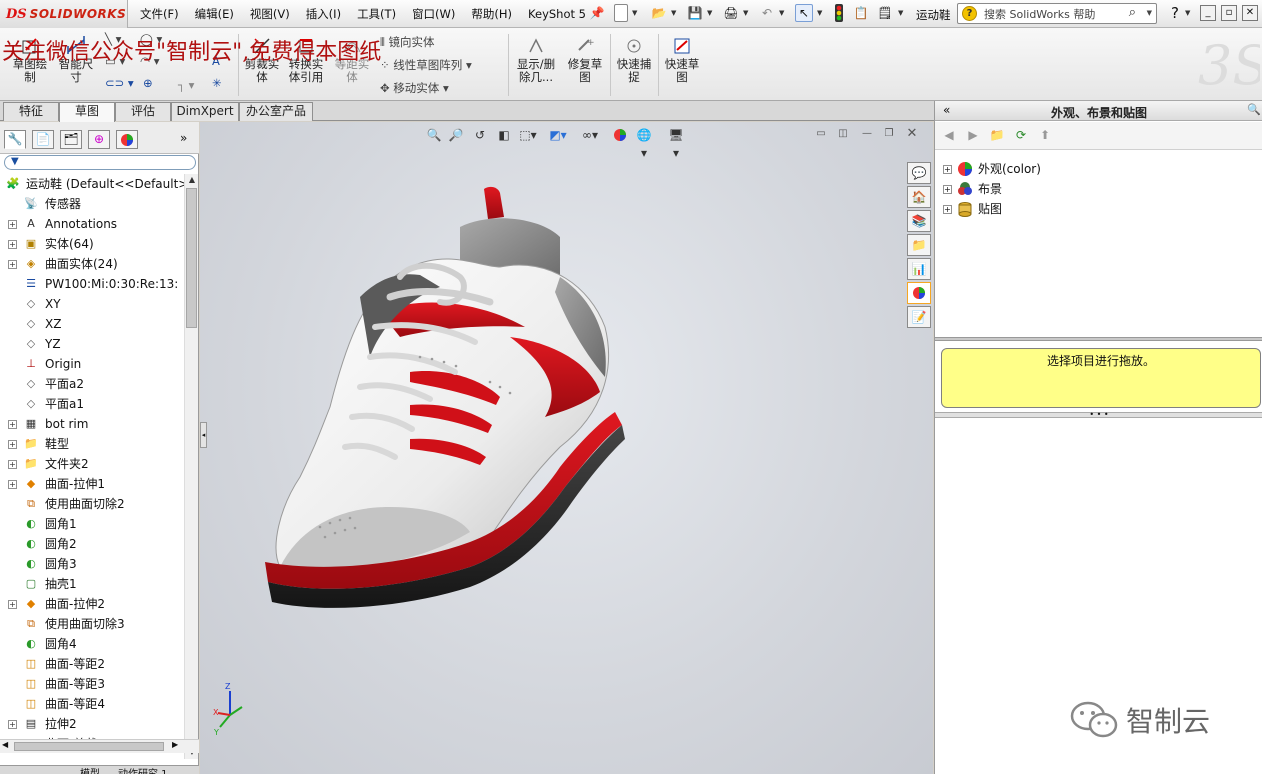 The width and height of the screenshot is (1262, 774). What do you see at coordinates (92, 724) in the screenshot?
I see `tree-item: + ▤ 拉伸2` at bounding box center [92, 724].